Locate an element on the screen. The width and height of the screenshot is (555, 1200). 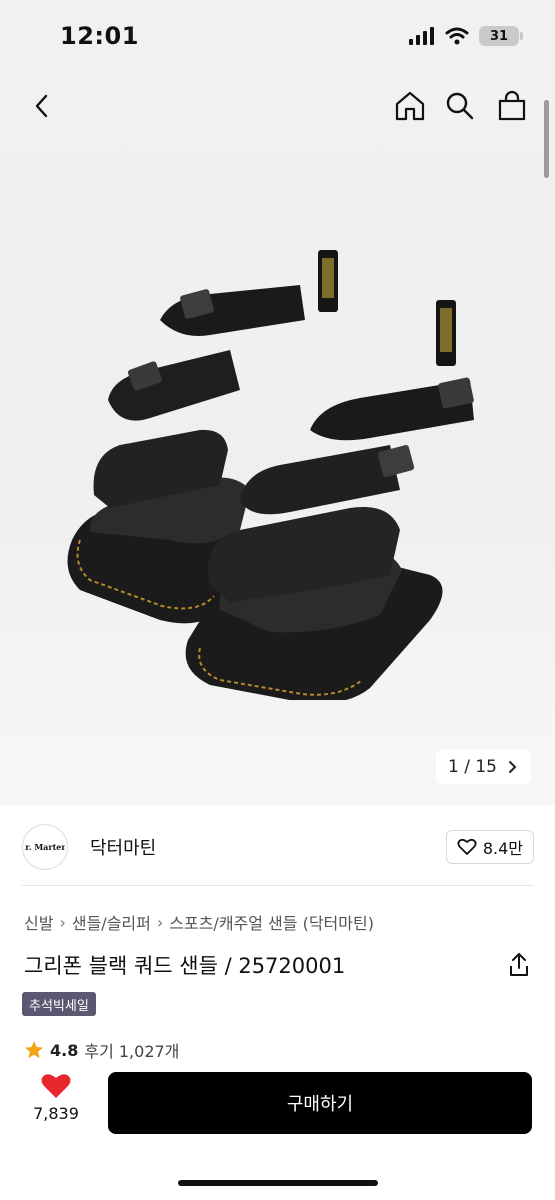
rating-row: 4.8 후기 1,027개 is located at coordinates (101, 1050).